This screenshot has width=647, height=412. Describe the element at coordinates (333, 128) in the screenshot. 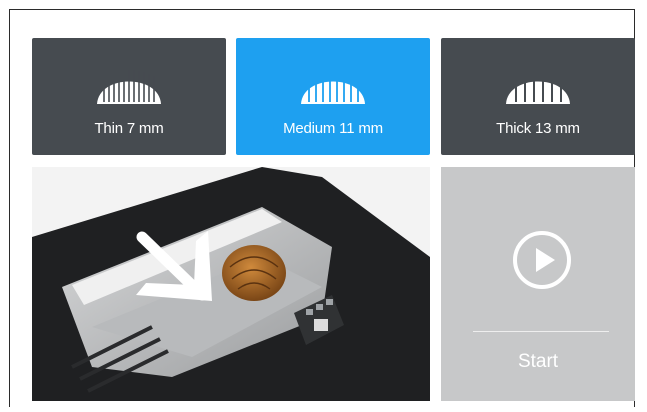

I see `slice-option-label: Medium 11 mm` at that location.